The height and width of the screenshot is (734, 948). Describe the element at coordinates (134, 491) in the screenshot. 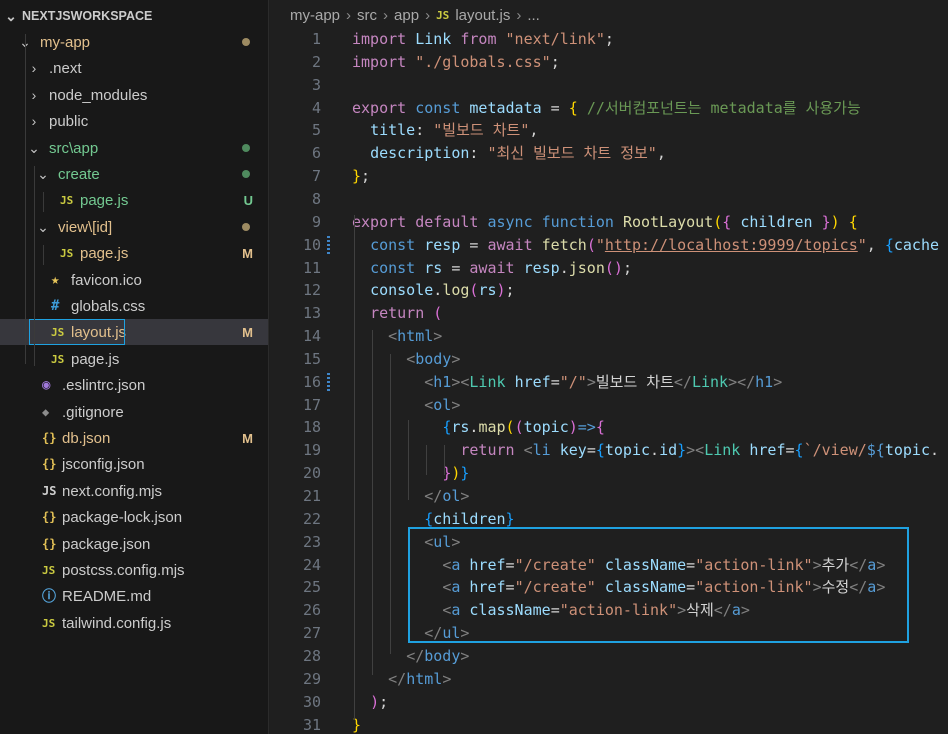

I see `tree-item: JS next.config.mjs` at that location.